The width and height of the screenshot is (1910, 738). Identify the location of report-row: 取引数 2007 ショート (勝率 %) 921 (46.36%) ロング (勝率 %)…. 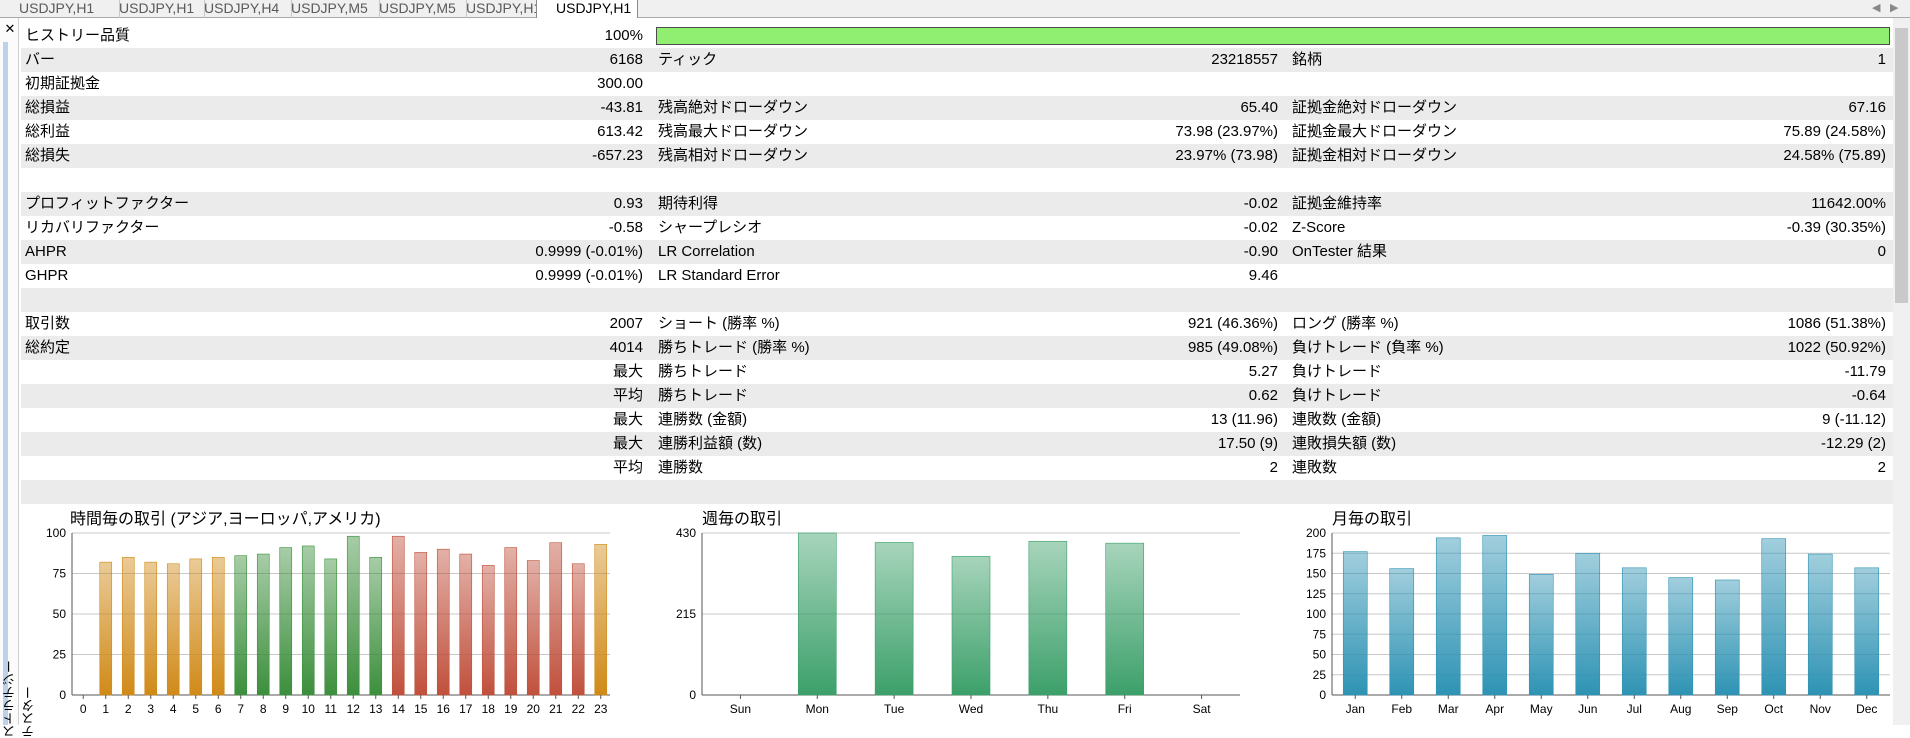
(957, 324).